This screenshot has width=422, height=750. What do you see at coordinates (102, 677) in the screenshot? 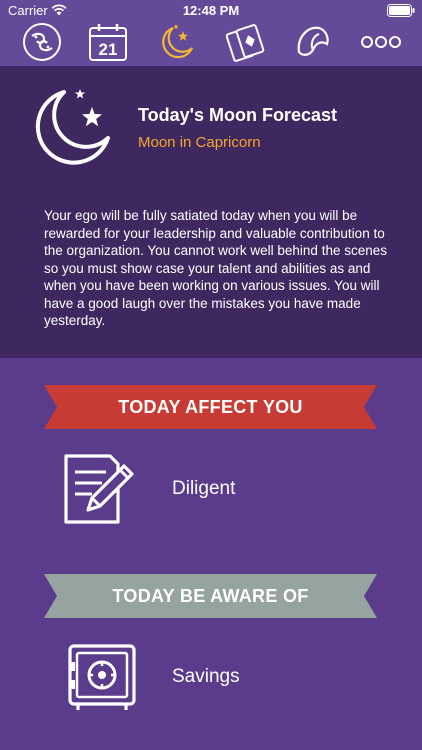
I see `safe-icon` at bounding box center [102, 677].